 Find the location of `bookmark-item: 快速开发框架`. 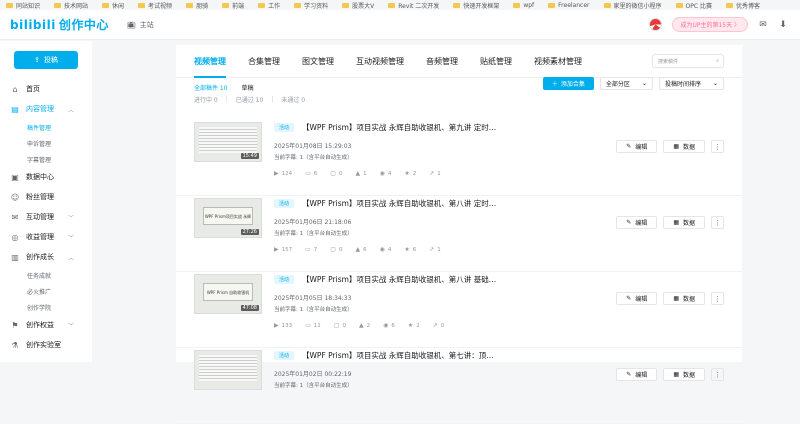

bookmark-item: 快速开发框架 is located at coordinates (476, 5).